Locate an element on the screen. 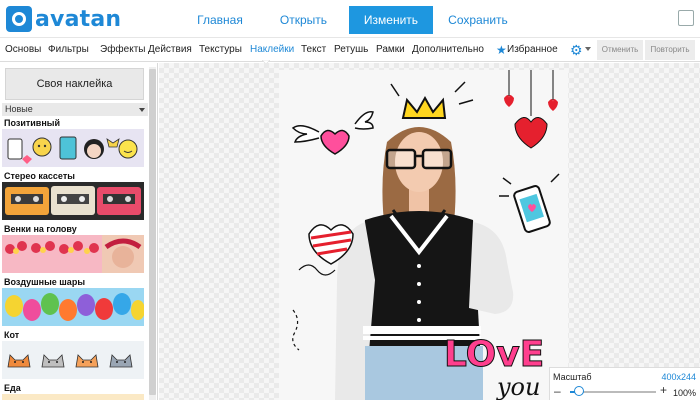 The height and width of the screenshot is (400, 700). image-size-readout: 400x244 is located at coordinates (678, 377).